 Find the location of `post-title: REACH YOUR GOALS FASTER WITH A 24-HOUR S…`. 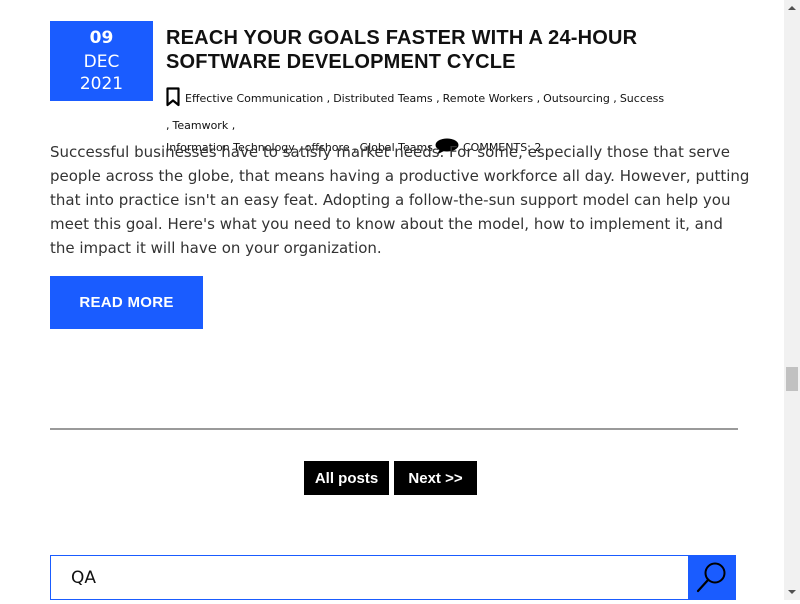

post-title: REACH YOUR GOALS FASTER WITH A 24-HOUR S… is located at coordinates (426, 50).